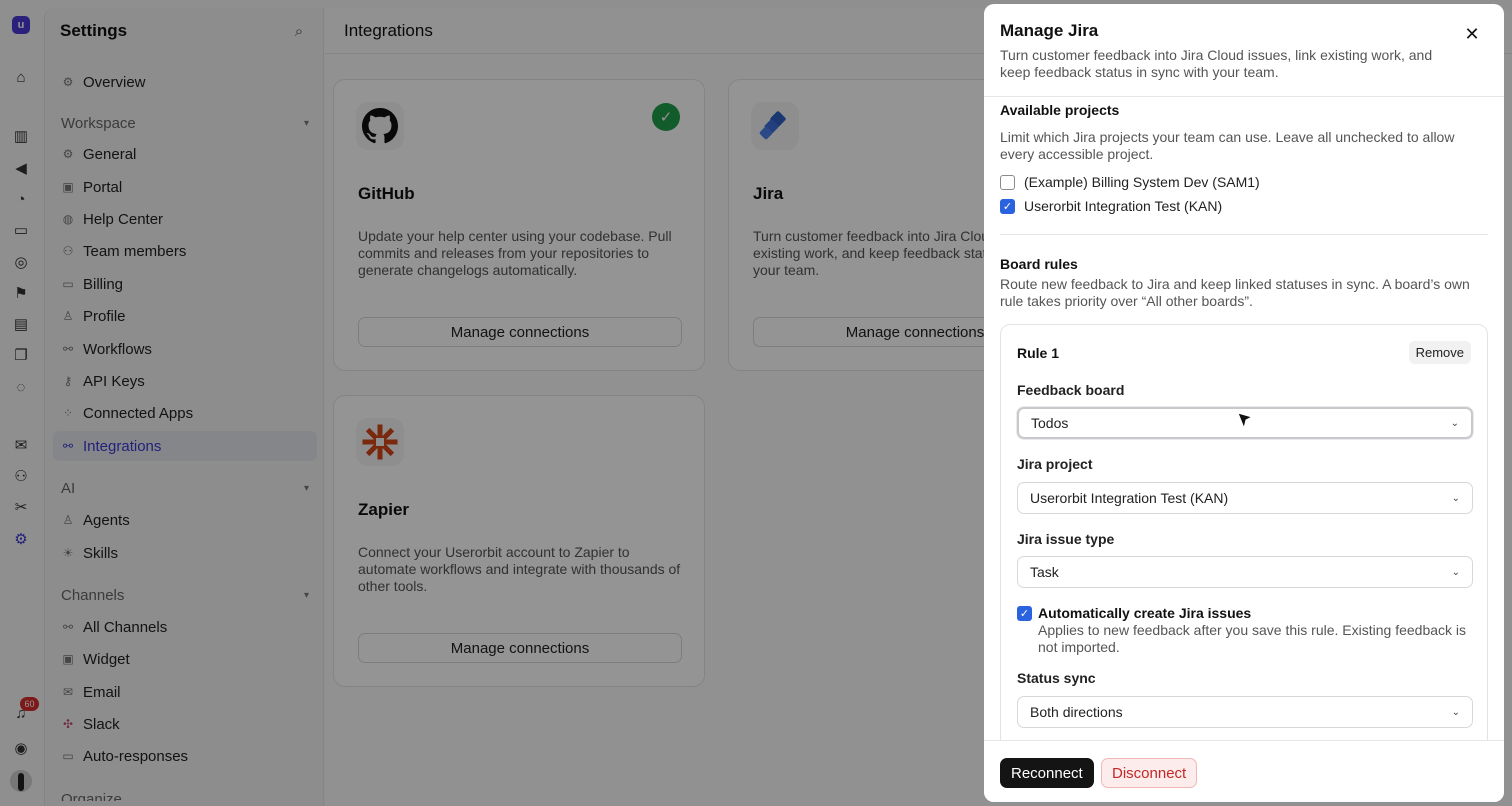 The height and width of the screenshot is (806, 1512). What do you see at coordinates (1007, 182) in the screenshot?
I see `checkbox` at bounding box center [1007, 182].